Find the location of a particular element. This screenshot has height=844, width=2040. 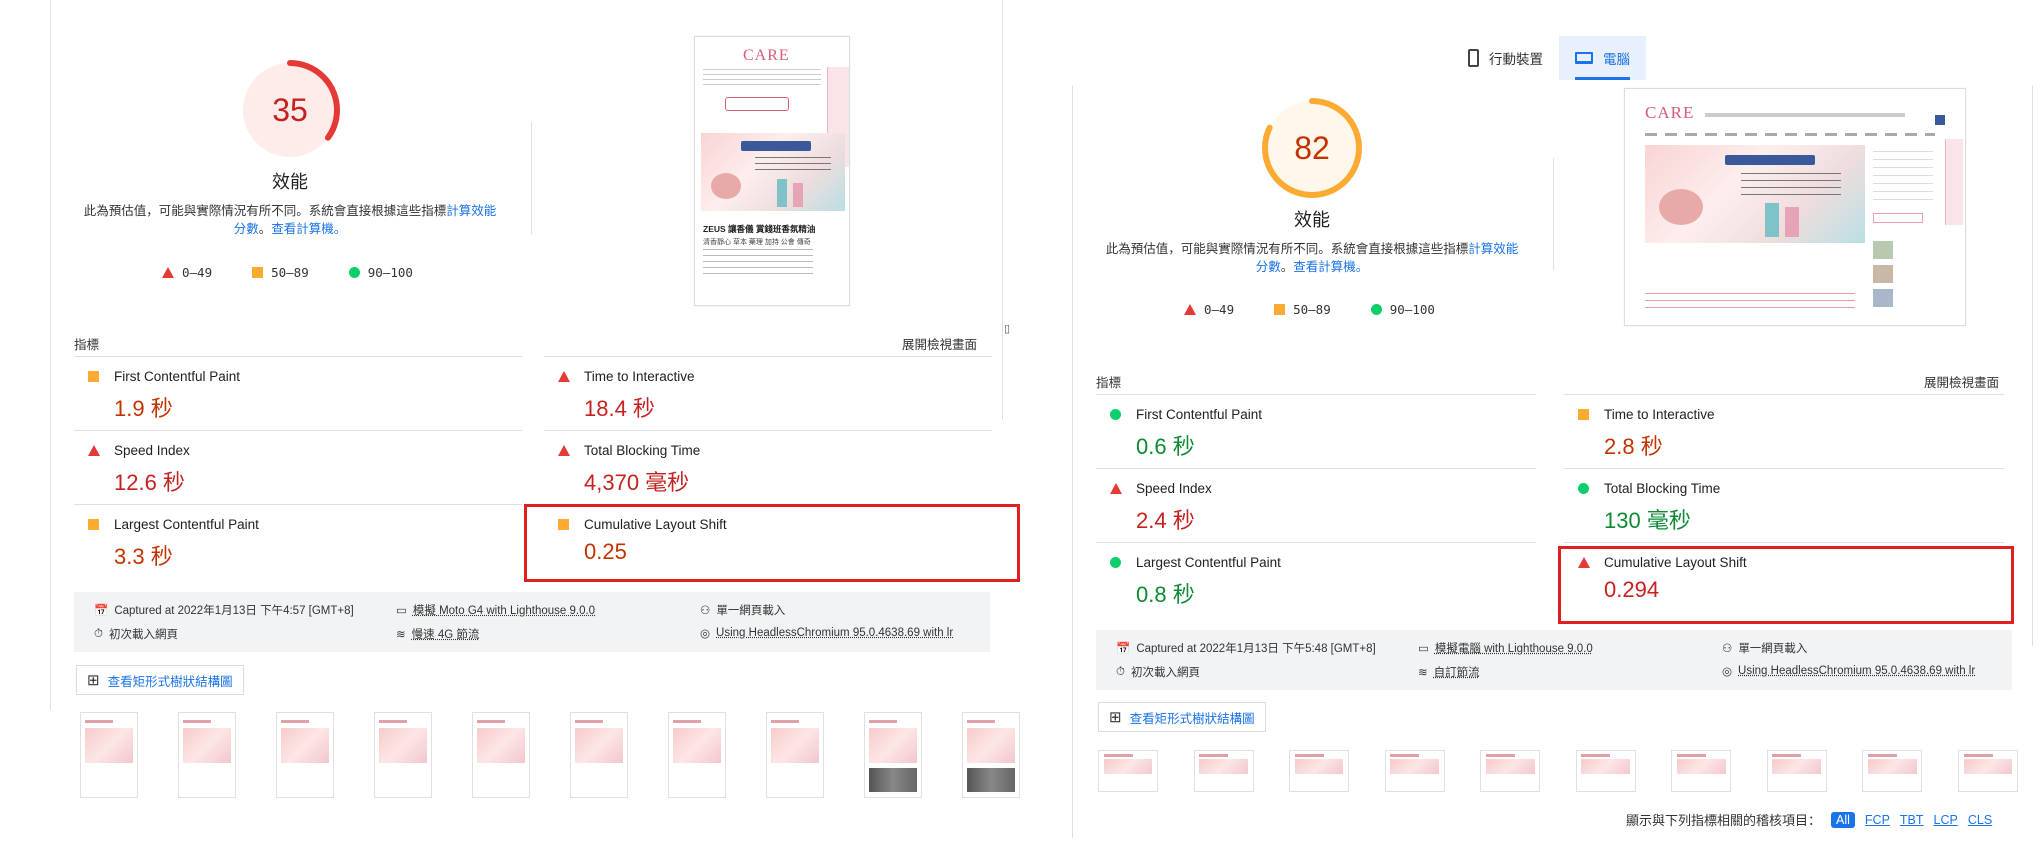

right-calculator-link: 查看計算機。 is located at coordinates (1330, 267).